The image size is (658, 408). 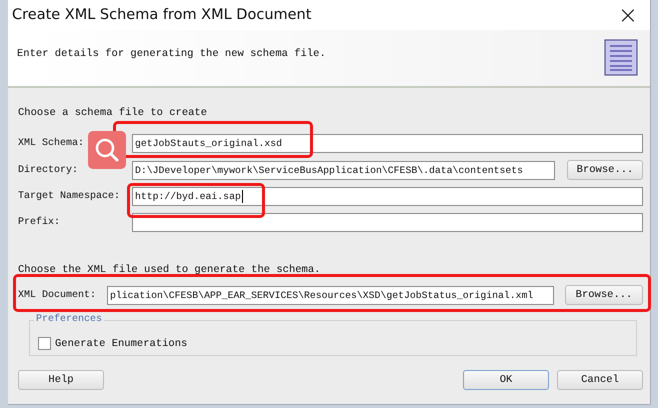 I want to click on input-field: D:\JDeveloper\mywork\ServiceBusApplication\CFESB\.data\contentsets, so click(x=343, y=170).